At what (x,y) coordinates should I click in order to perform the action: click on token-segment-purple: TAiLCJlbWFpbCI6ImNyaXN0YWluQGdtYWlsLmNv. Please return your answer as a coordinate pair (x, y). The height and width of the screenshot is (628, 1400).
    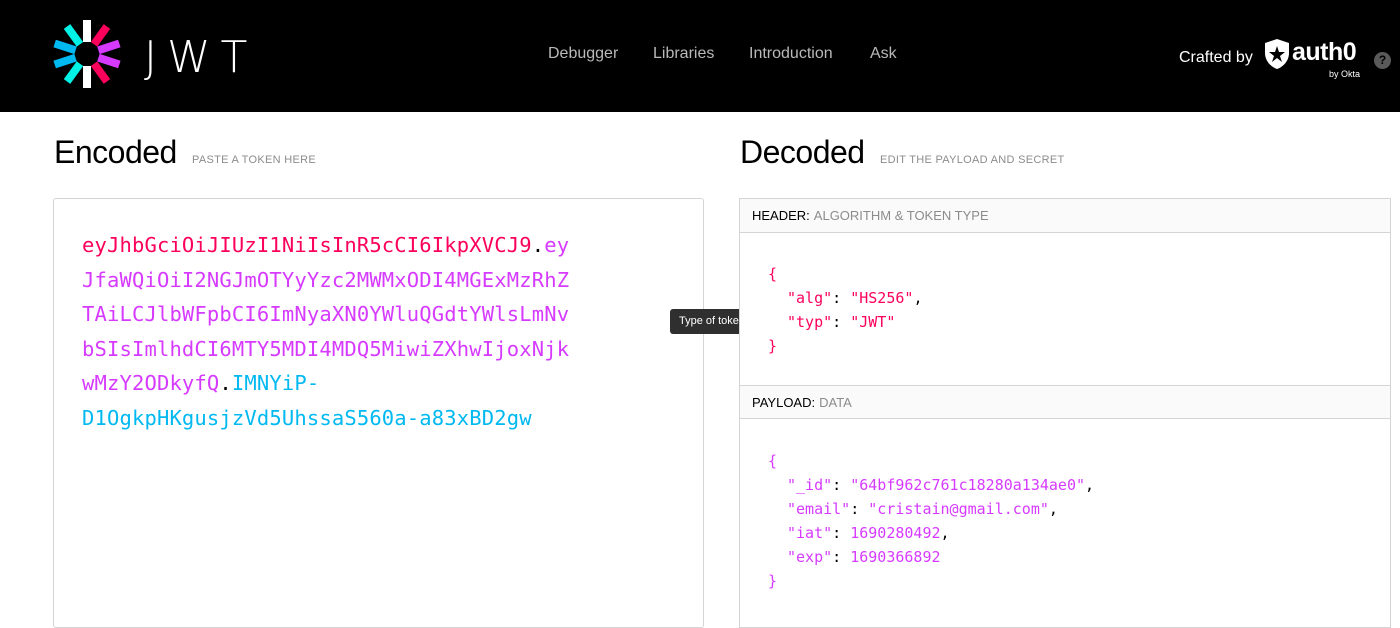
    Looking at the image, I should click on (326, 314).